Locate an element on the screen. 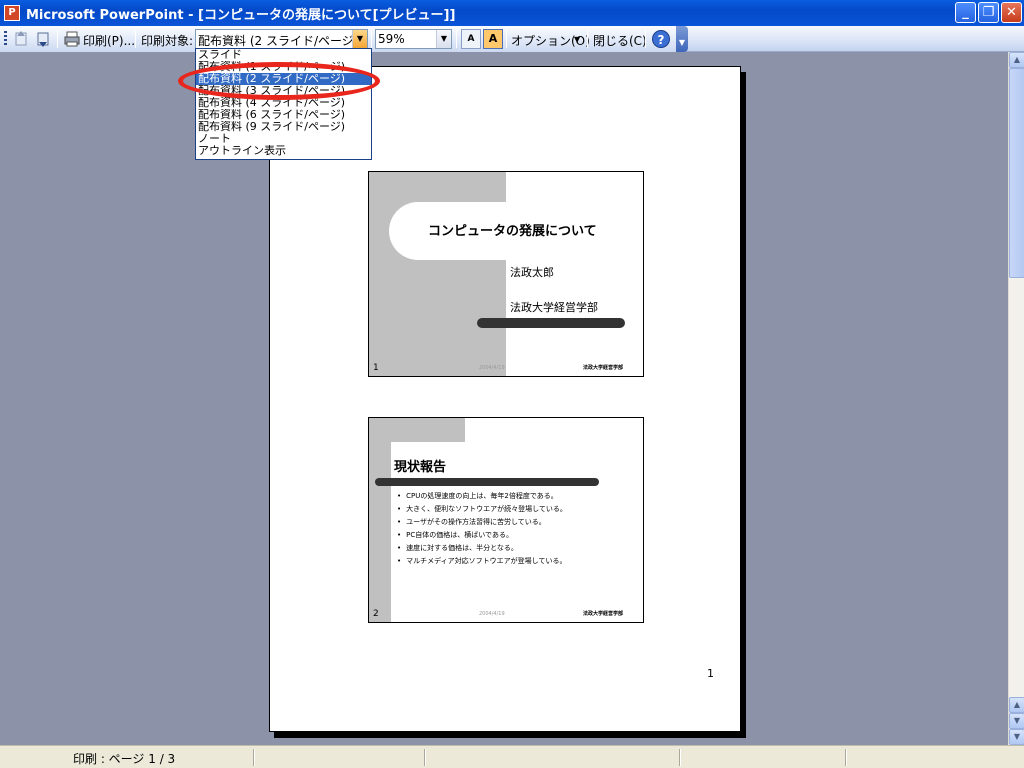 The width and height of the screenshot is (1024, 768). next-page-double-chevron-icon: ▼ is located at coordinates (1016, 737).